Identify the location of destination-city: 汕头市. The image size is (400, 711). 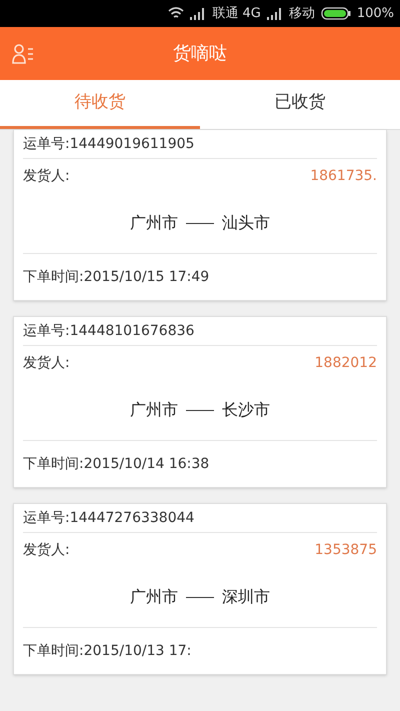
(246, 223).